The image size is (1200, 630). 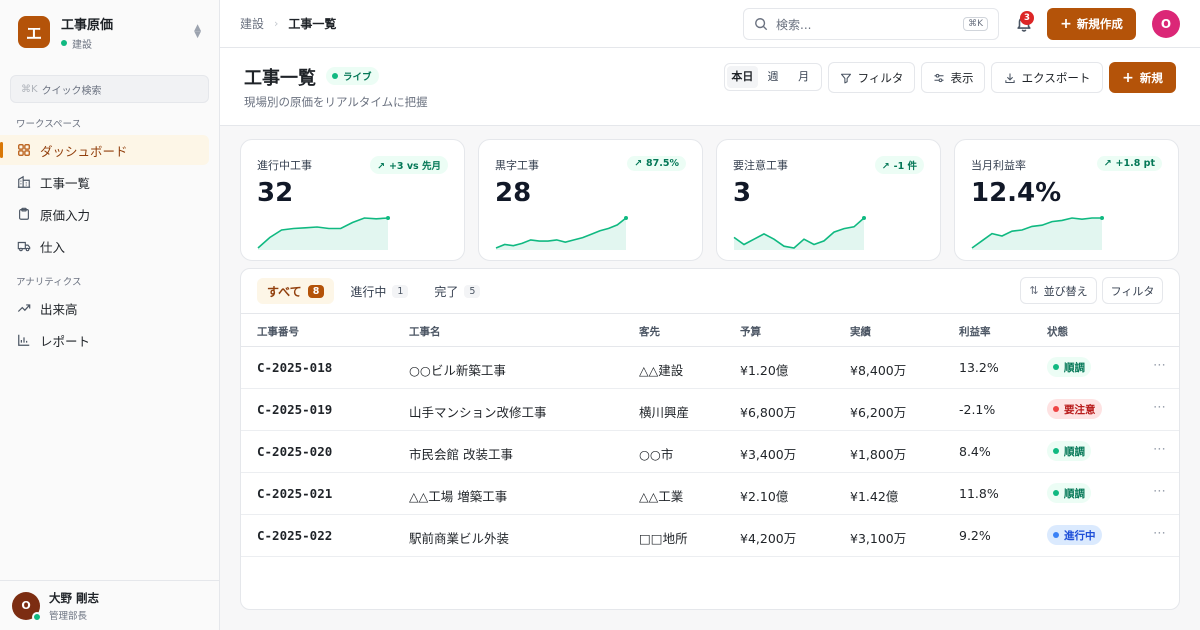 What do you see at coordinates (979, 367) in the screenshot?
I see `cell-margin: 13.2%` at bounding box center [979, 367].